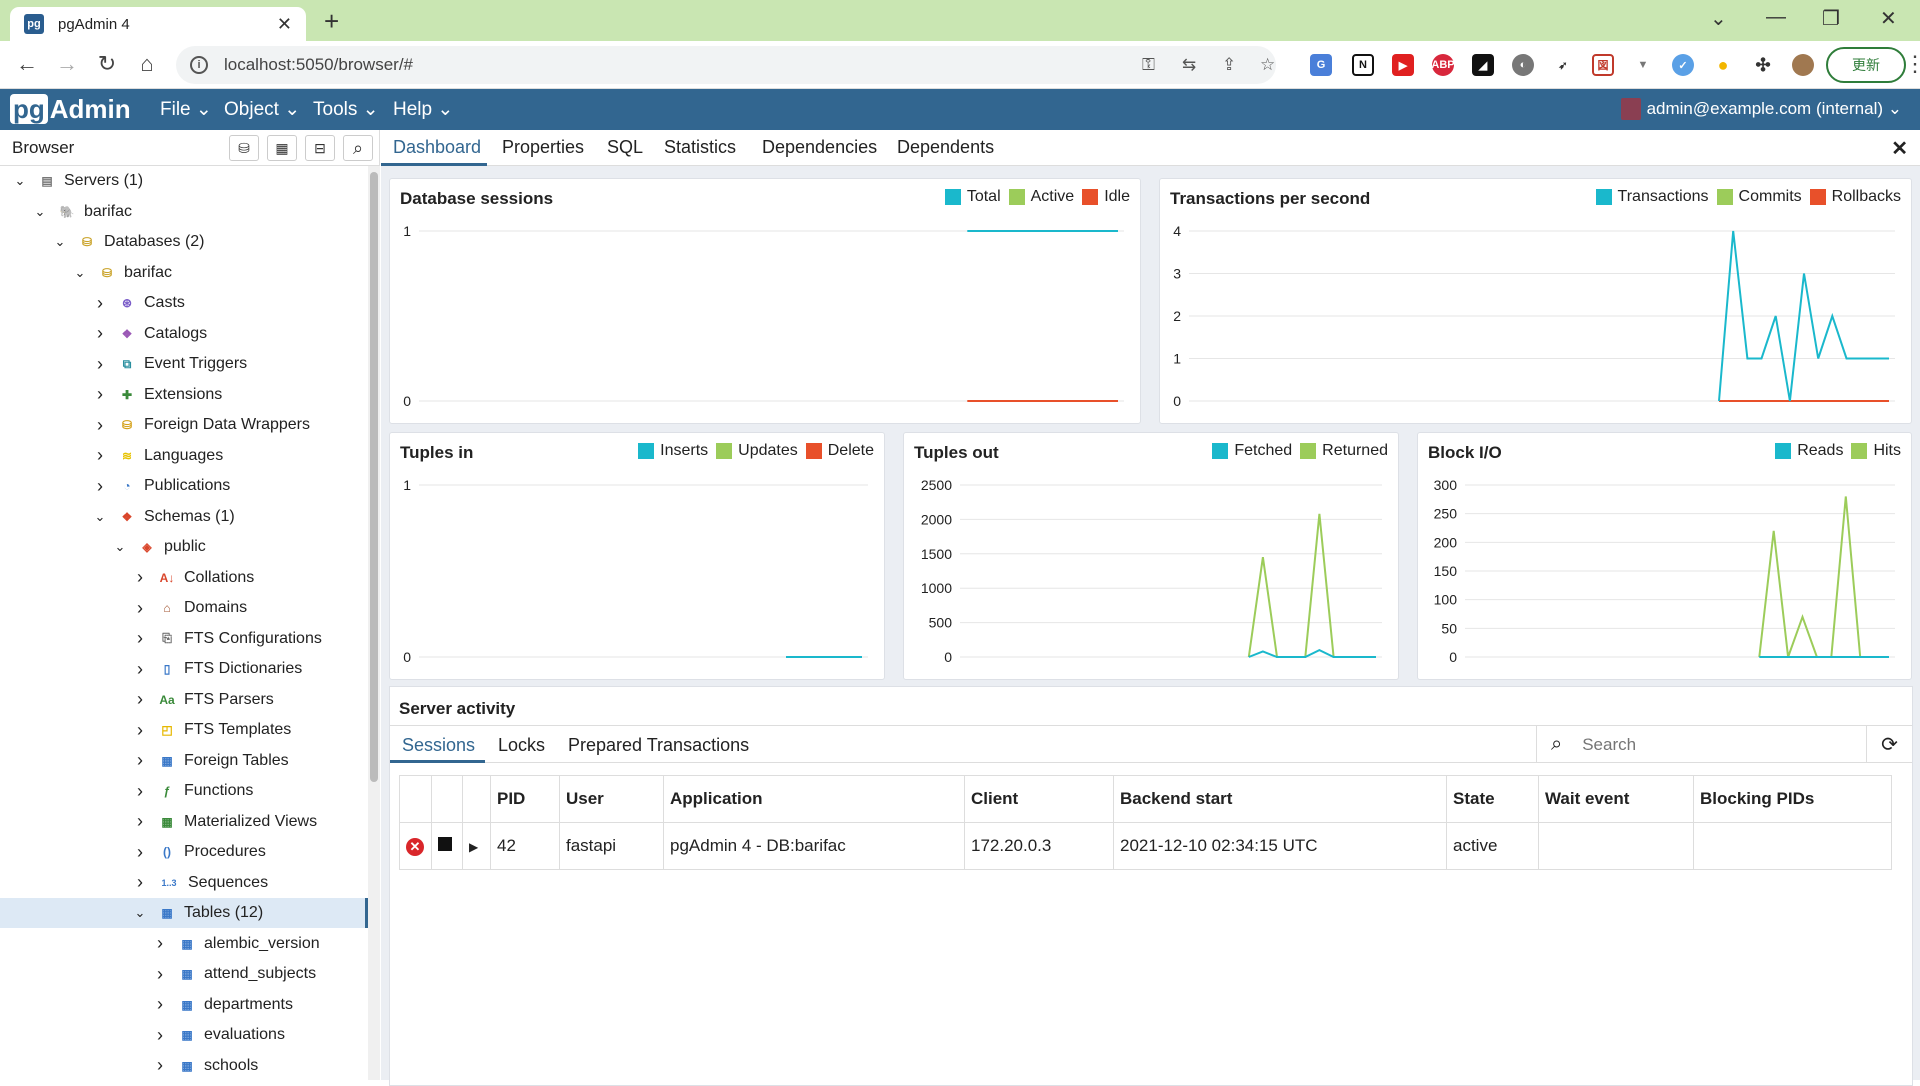 The width and height of the screenshot is (1920, 1086). What do you see at coordinates (525, 799) in the screenshot?
I see `header-pid: PID` at bounding box center [525, 799].